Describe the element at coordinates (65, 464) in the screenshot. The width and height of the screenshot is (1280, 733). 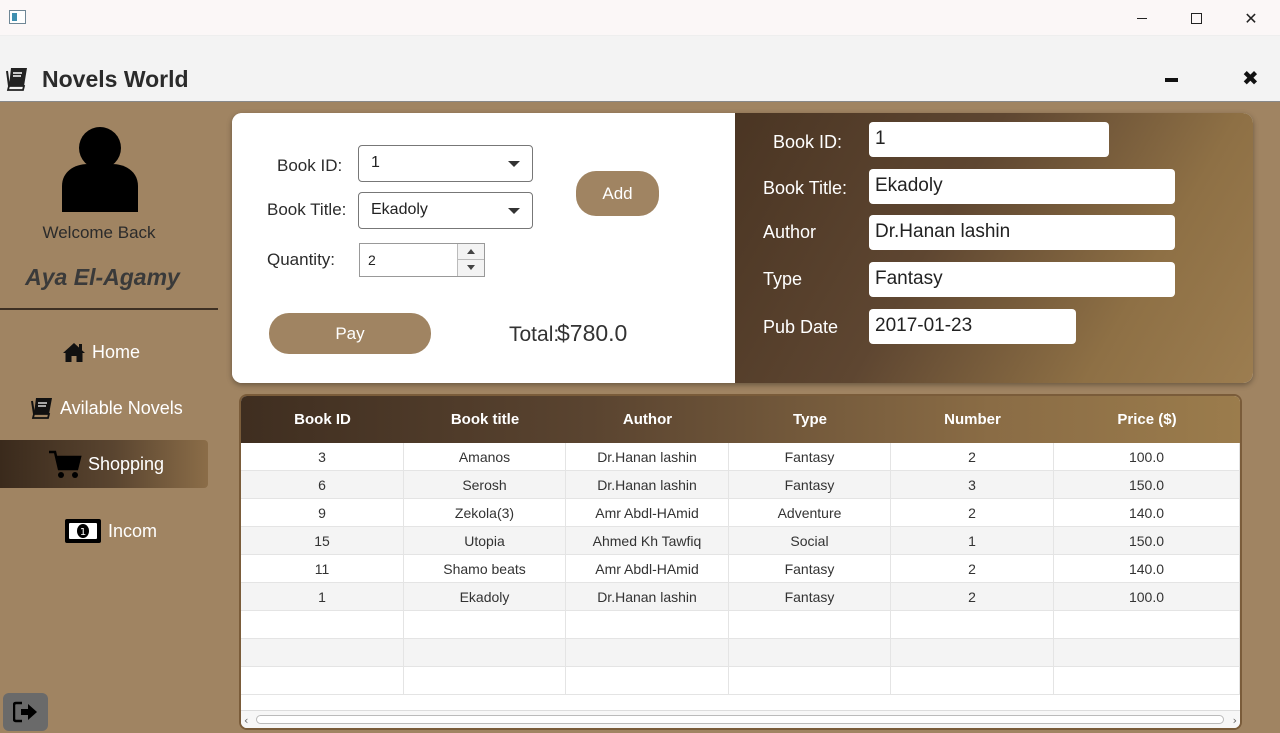
I see `cart-icon` at that location.